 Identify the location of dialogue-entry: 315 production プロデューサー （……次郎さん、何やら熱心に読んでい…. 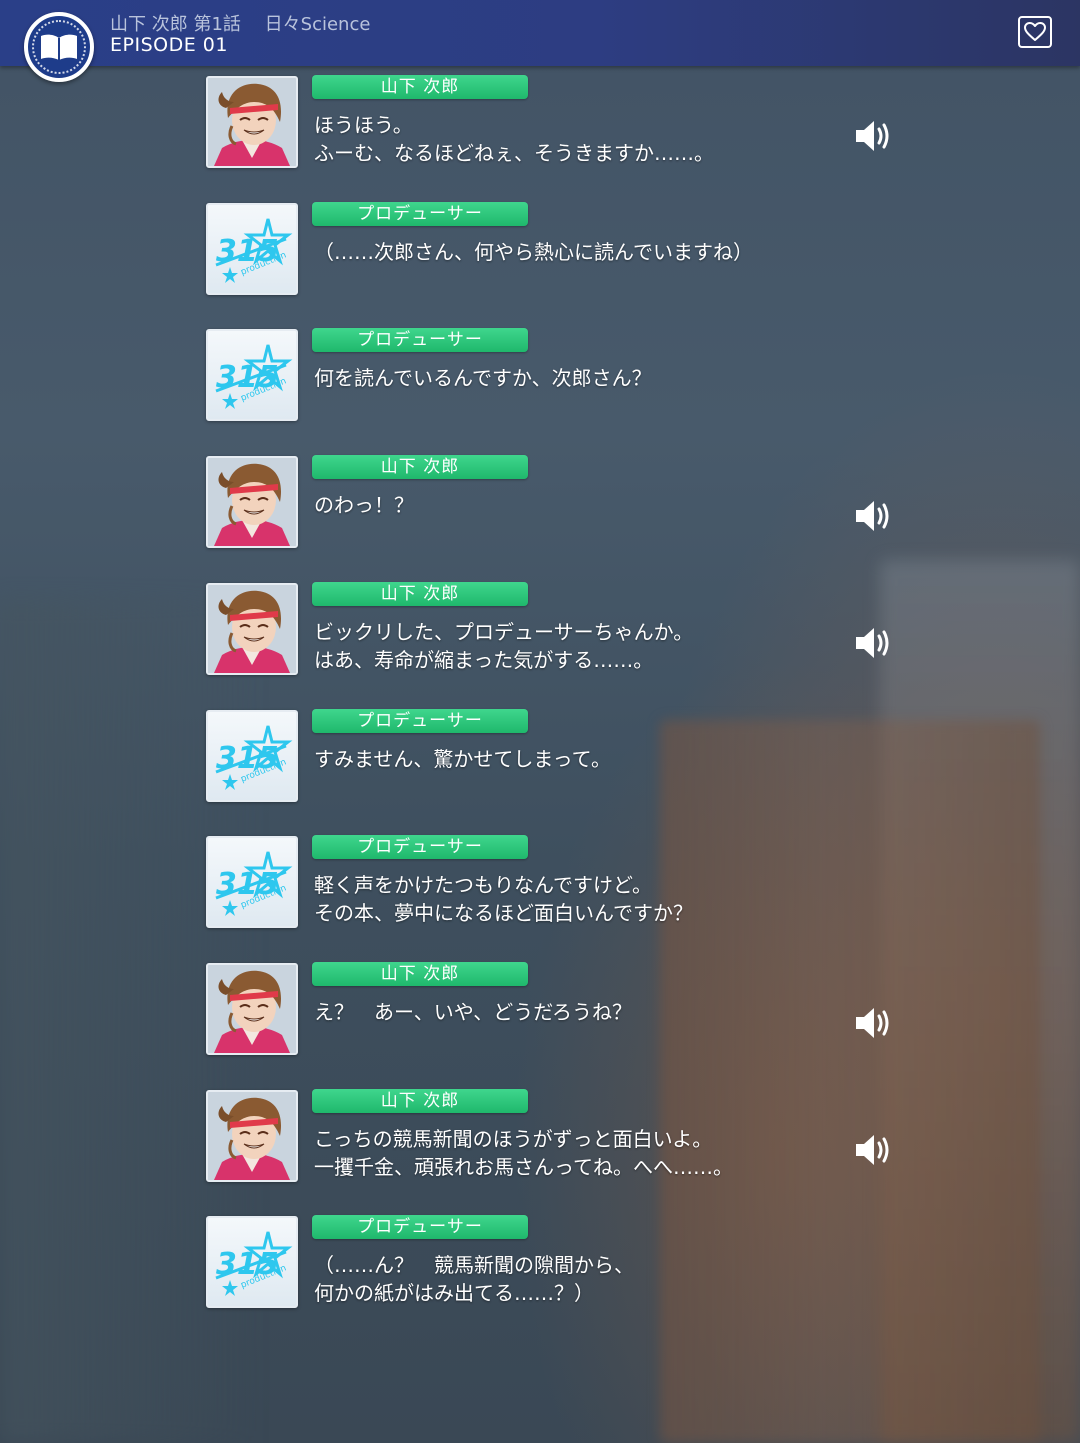
(540, 252).